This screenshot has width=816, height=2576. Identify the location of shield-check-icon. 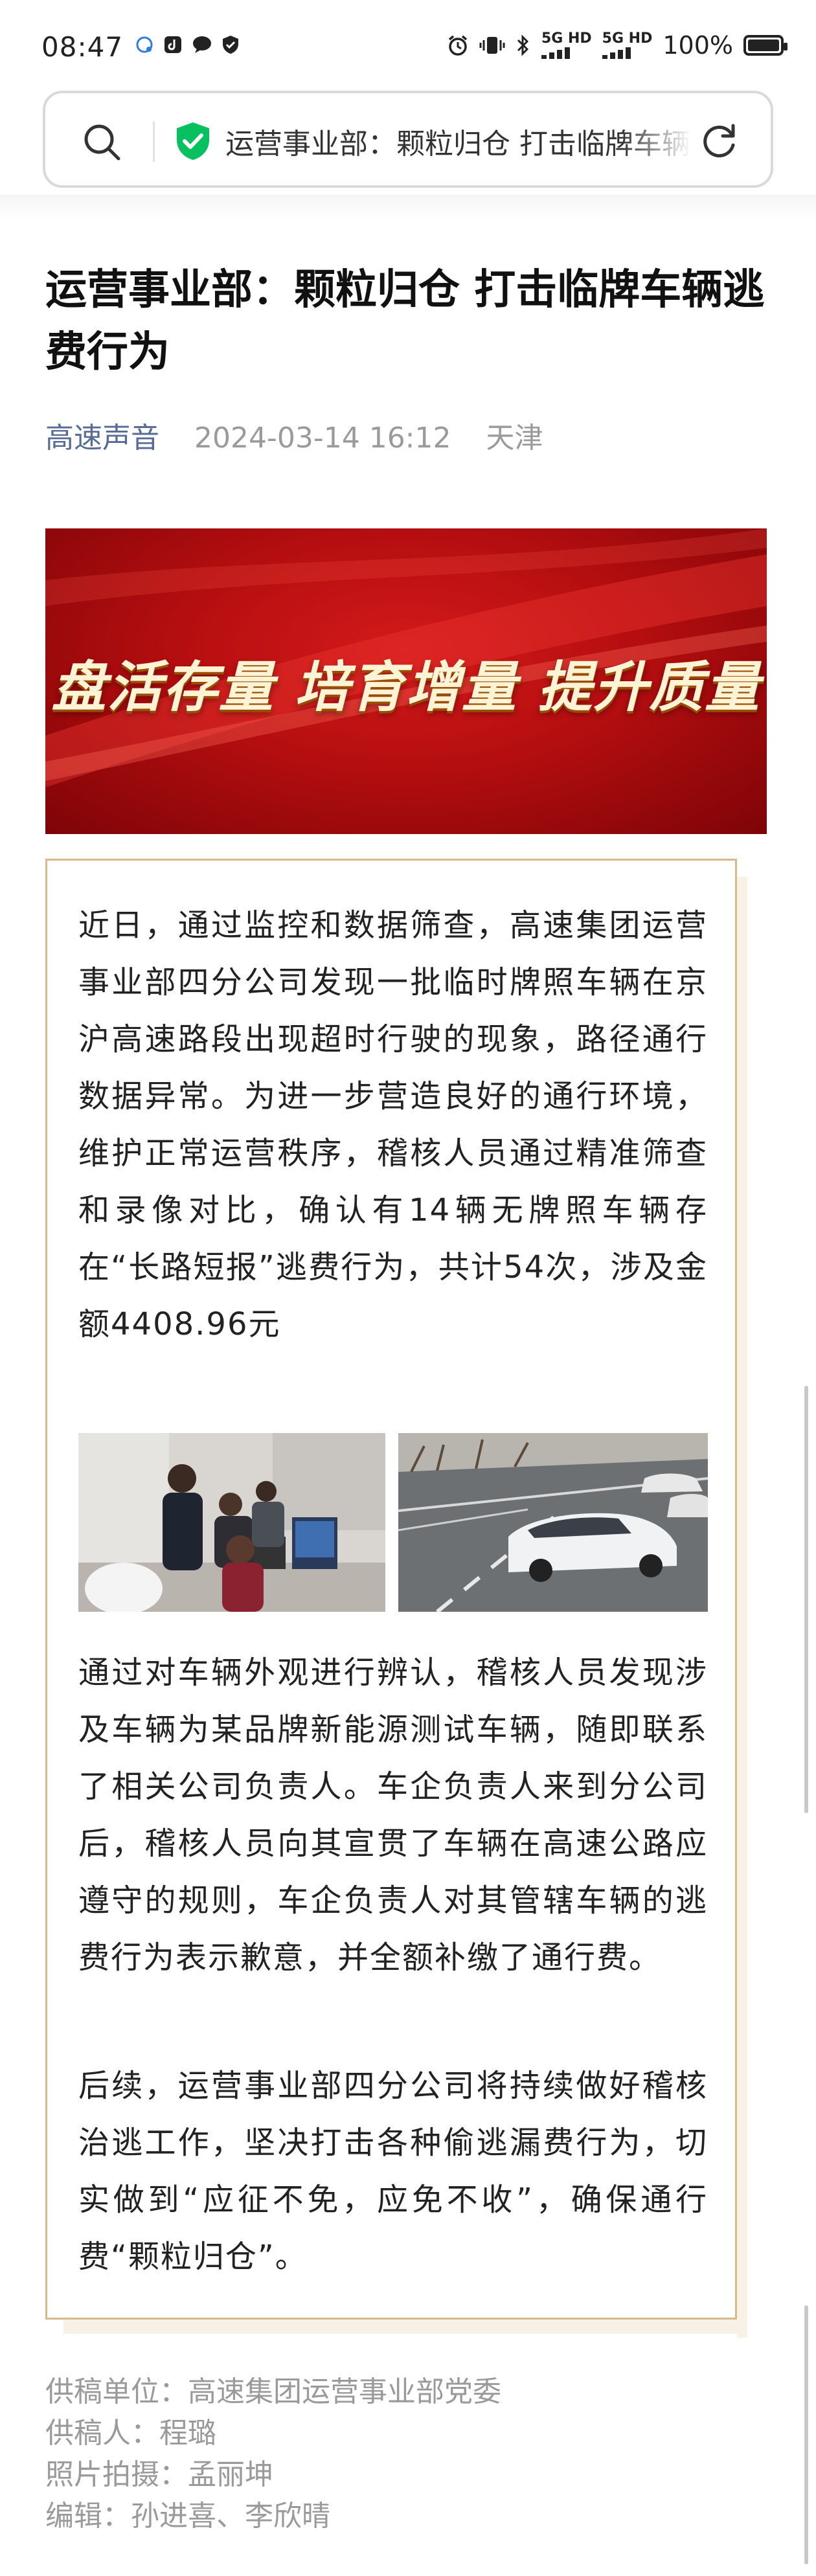
(193, 141).